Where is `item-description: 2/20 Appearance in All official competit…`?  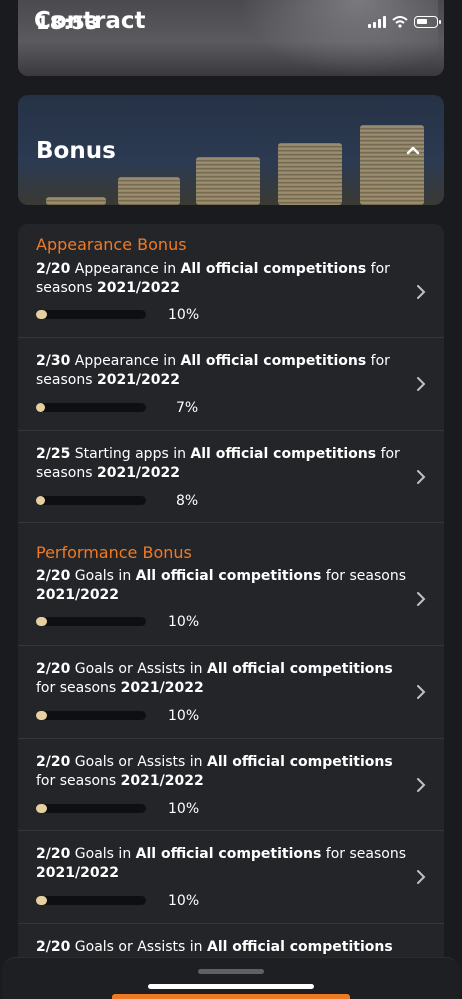 item-description: 2/20 Appearance in All official competit… is located at coordinates (213, 278).